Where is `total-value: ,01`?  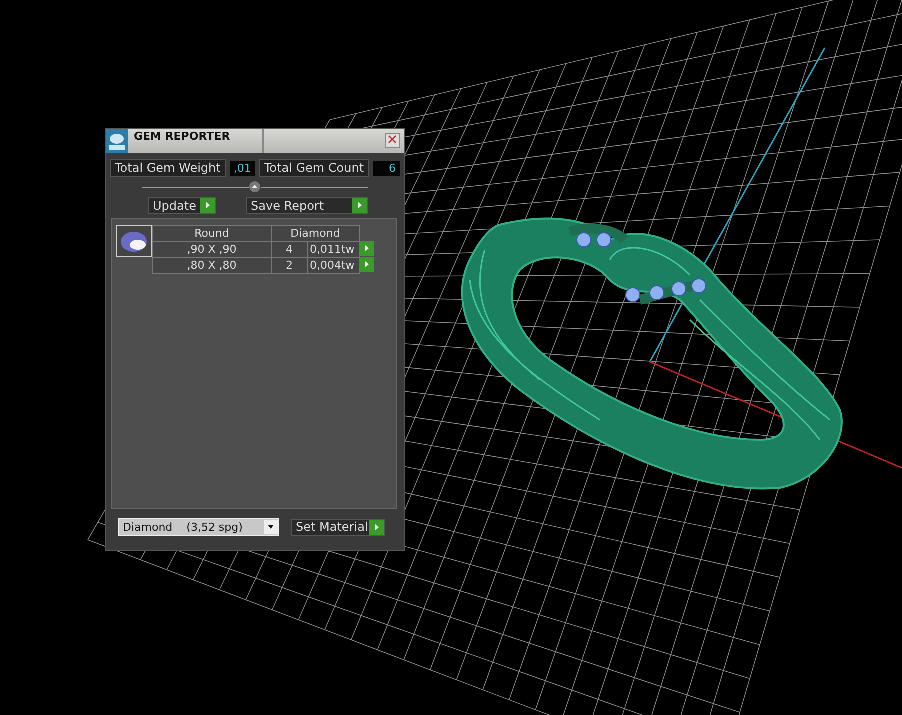 total-value: ,01 is located at coordinates (243, 168).